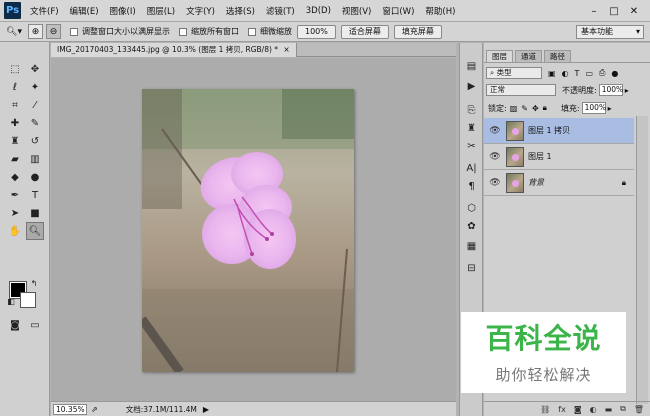  What do you see at coordinates (559, 131) in the screenshot?
I see `layer-row: 👁︎ 图层 1 拷贝` at bounding box center [559, 131].